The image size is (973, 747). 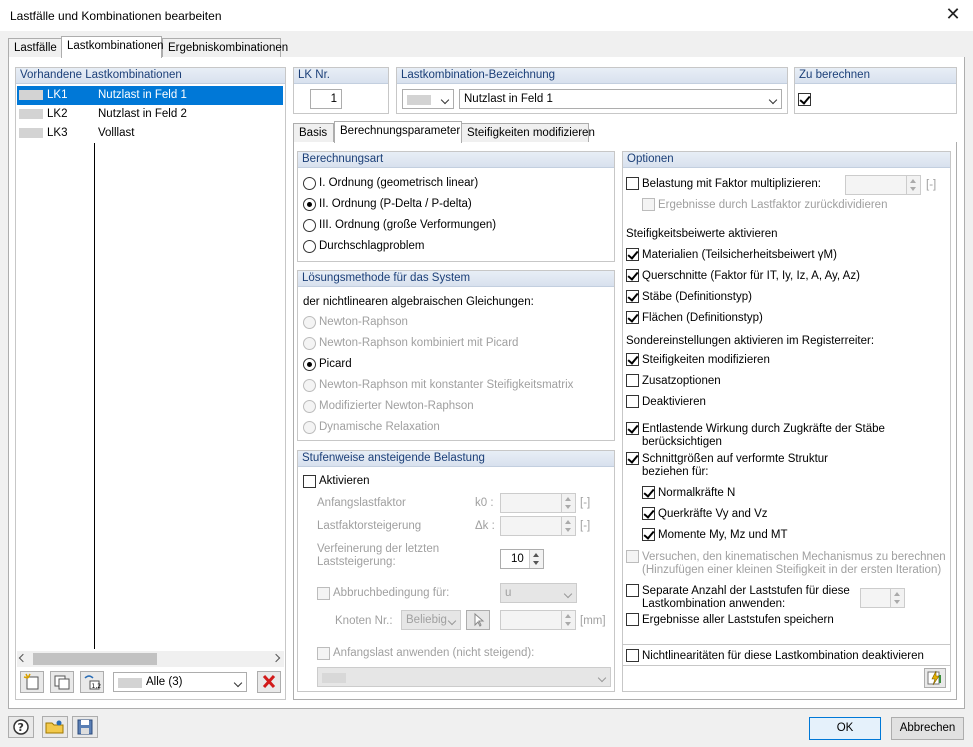 I want to click on querschnitte-checkbox, so click(x=632, y=275).